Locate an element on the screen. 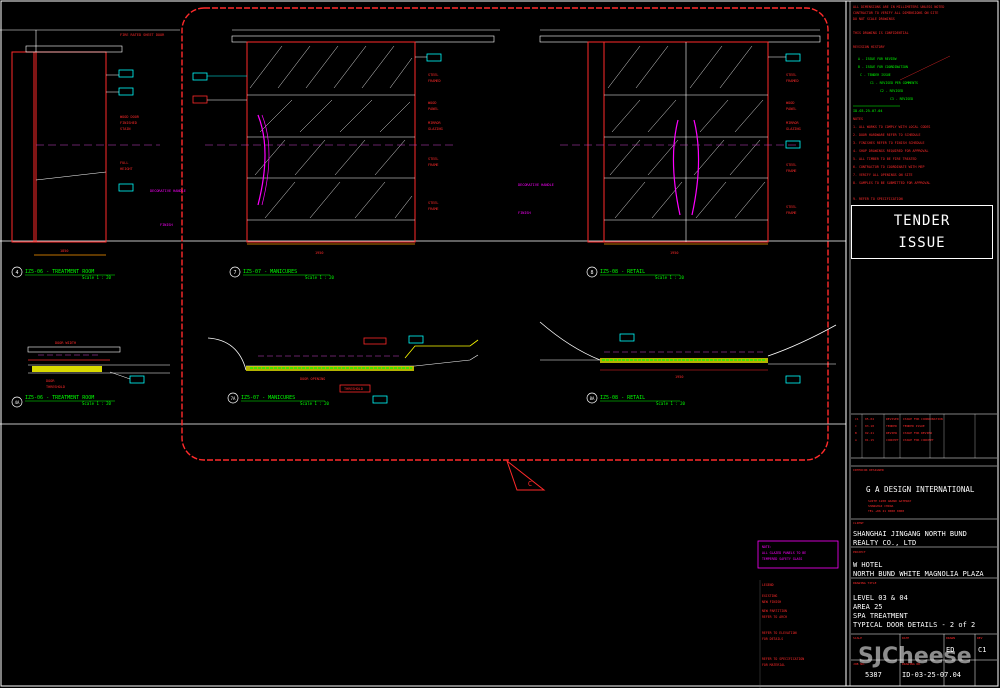  view-number: 7 is located at coordinates (234, 273).